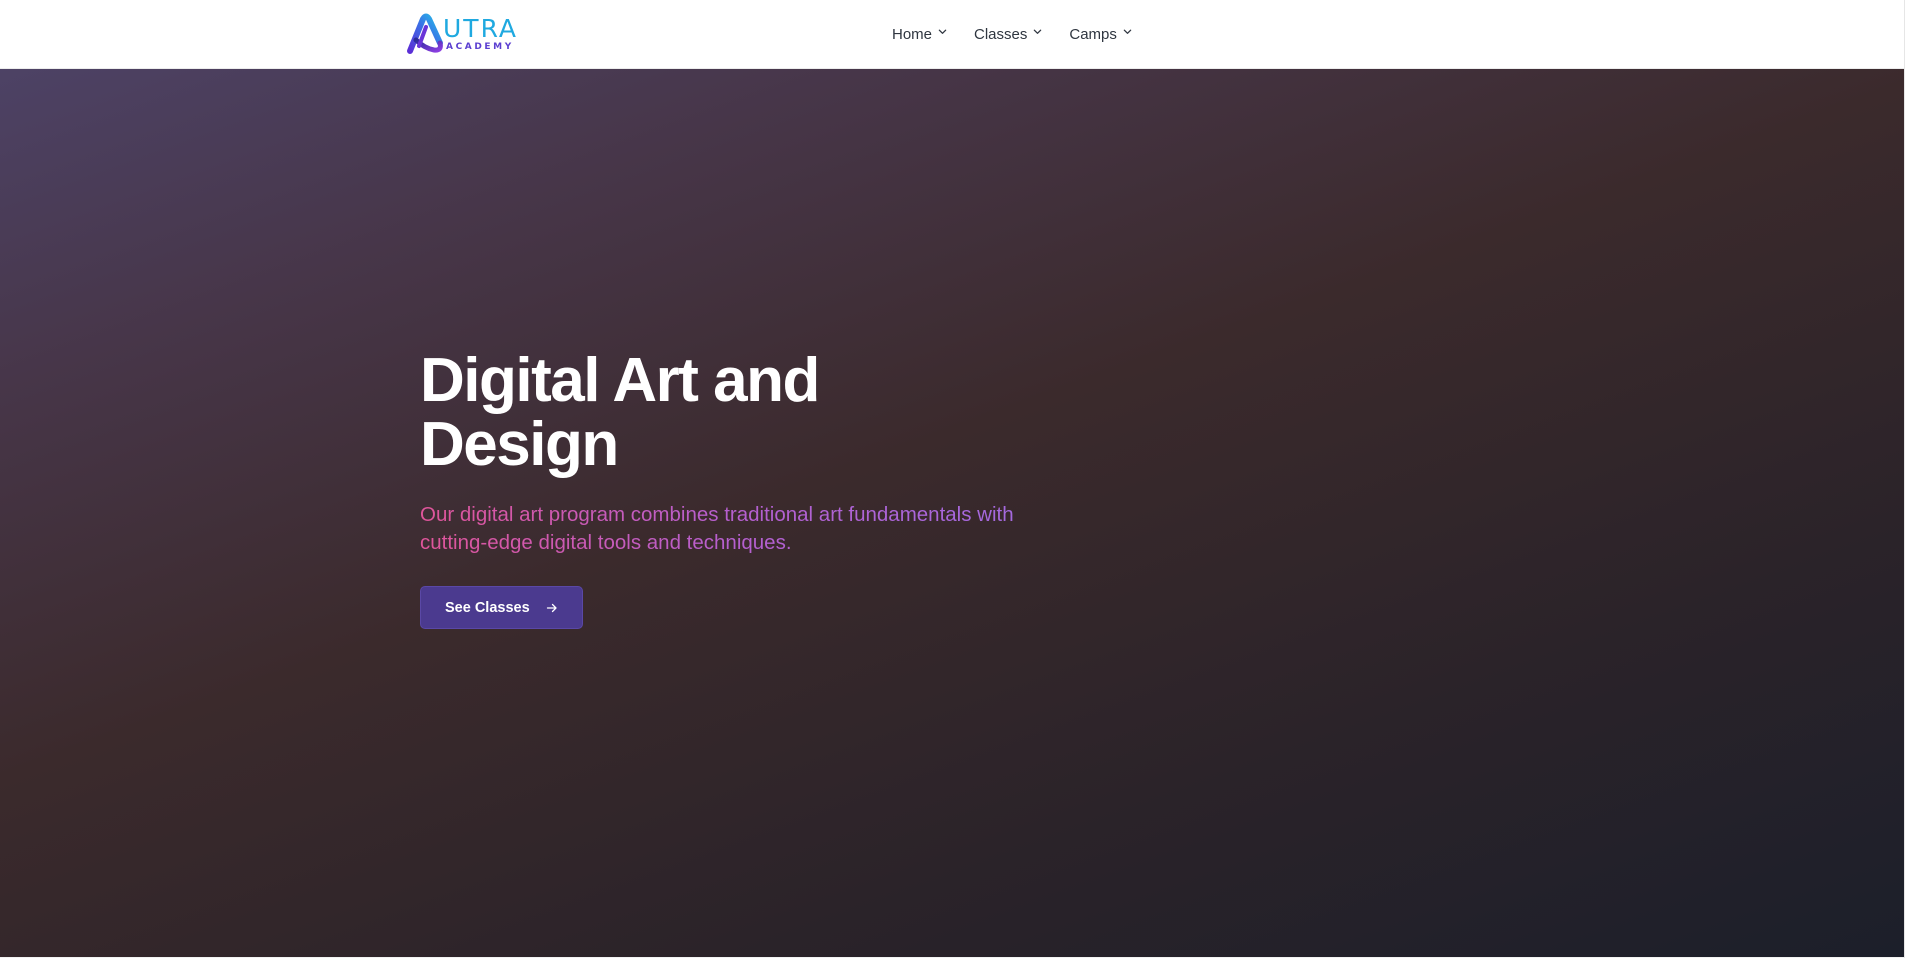 The height and width of the screenshot is (958, 1905). I want to click on arrow-right-icon, so click(551, 607).